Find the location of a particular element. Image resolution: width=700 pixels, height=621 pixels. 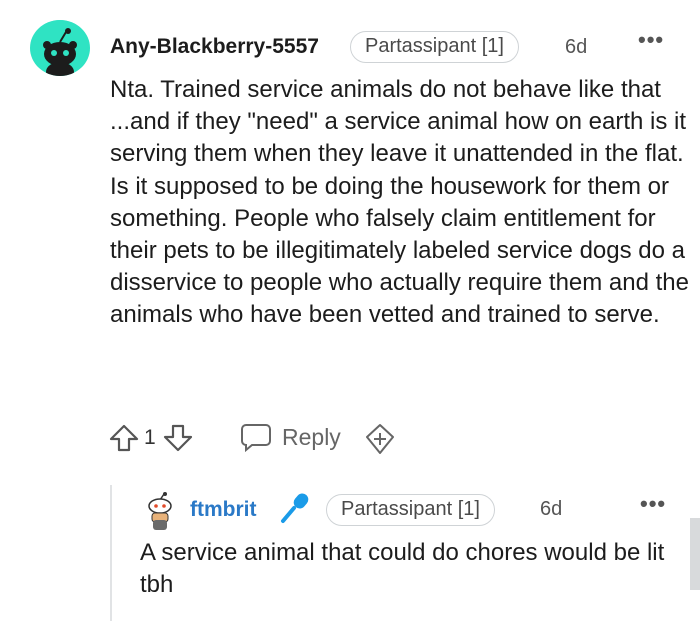

reply-icon is located at coordinates (256, 438).